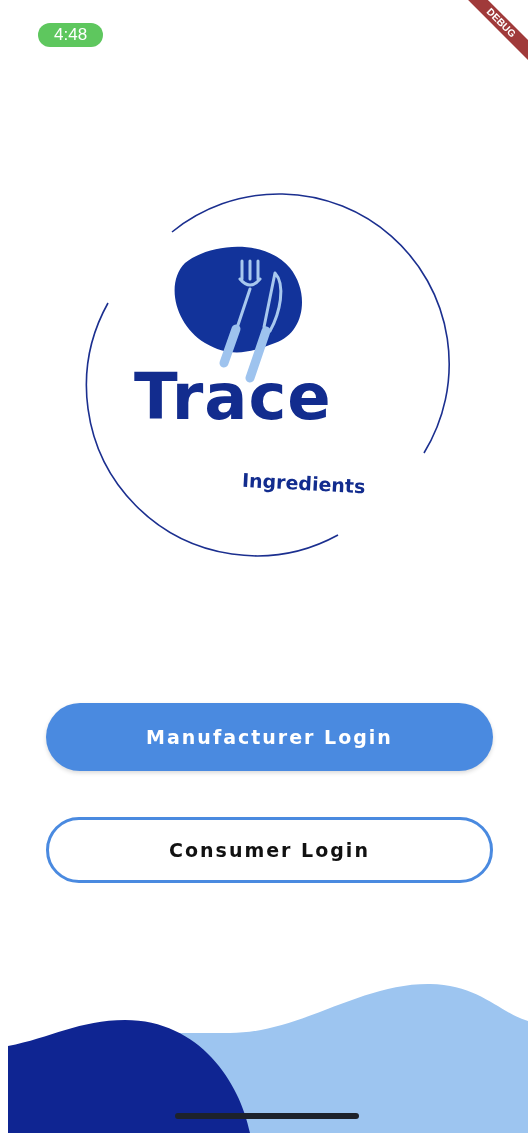 The width and height of the screenshot is (528, 1133). I want to click on login-button: Manufacturer Login, so click(269, 737).